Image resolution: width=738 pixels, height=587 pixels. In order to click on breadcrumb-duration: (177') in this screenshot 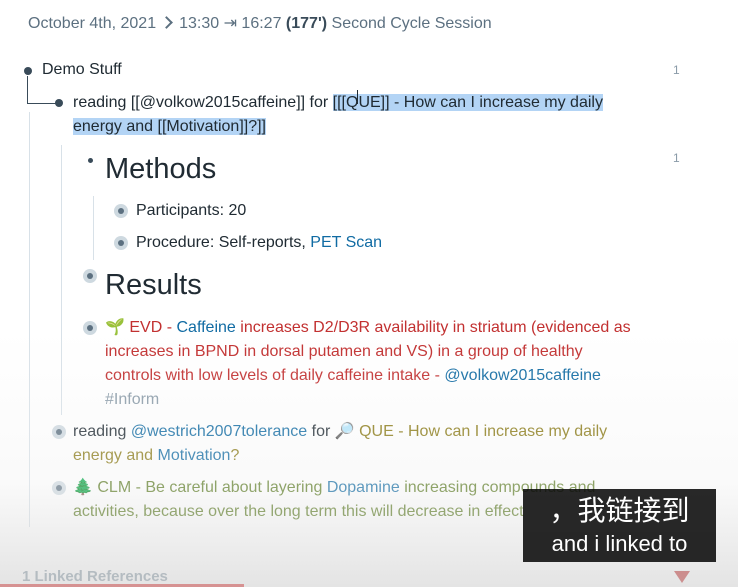, I will do `click(306, 23)`.